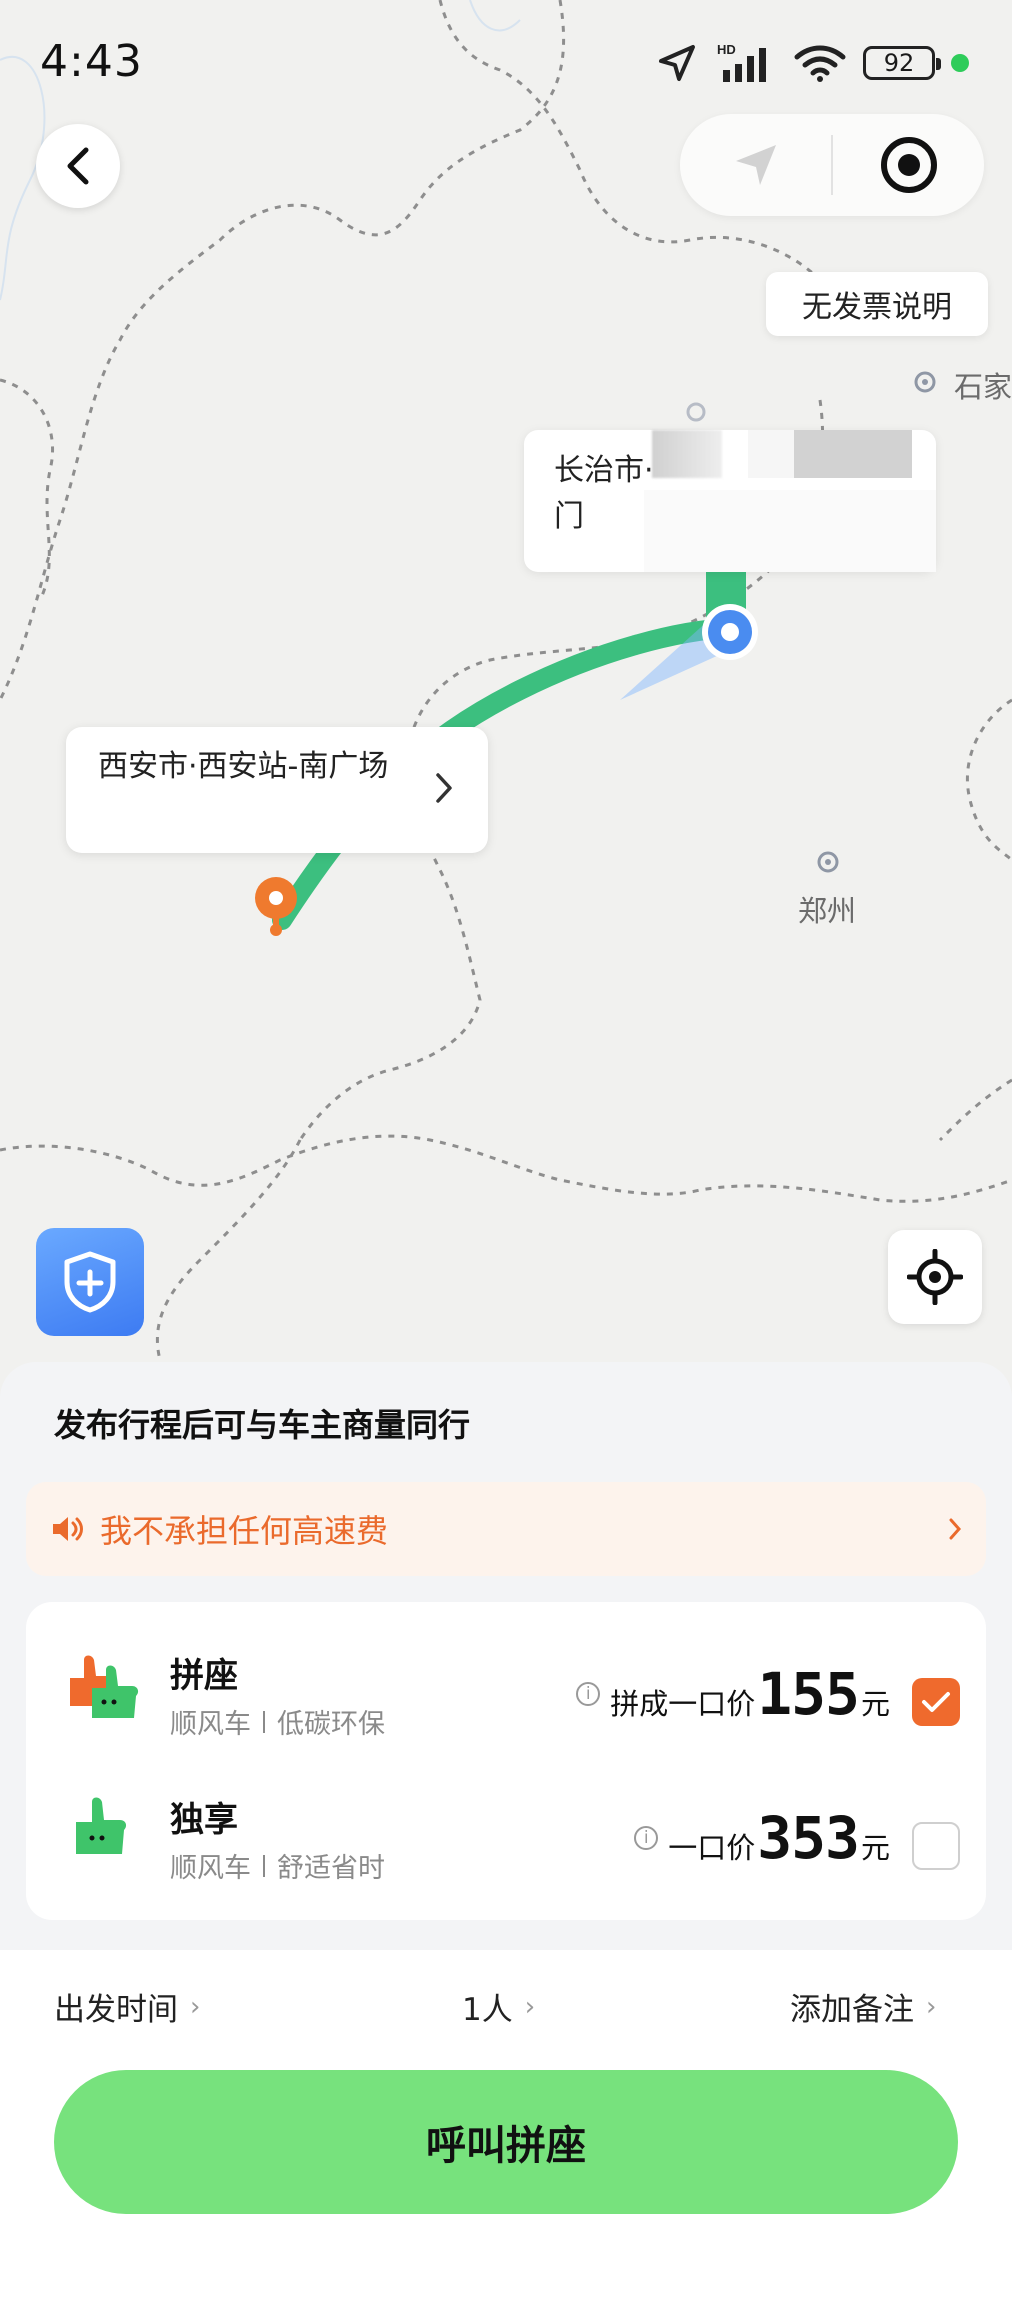 The width and height of the screenshot is (1012, 2305). Describe the element at coordinates (808, 1694) in the screenshot. I see `price-value: 155` at that location.